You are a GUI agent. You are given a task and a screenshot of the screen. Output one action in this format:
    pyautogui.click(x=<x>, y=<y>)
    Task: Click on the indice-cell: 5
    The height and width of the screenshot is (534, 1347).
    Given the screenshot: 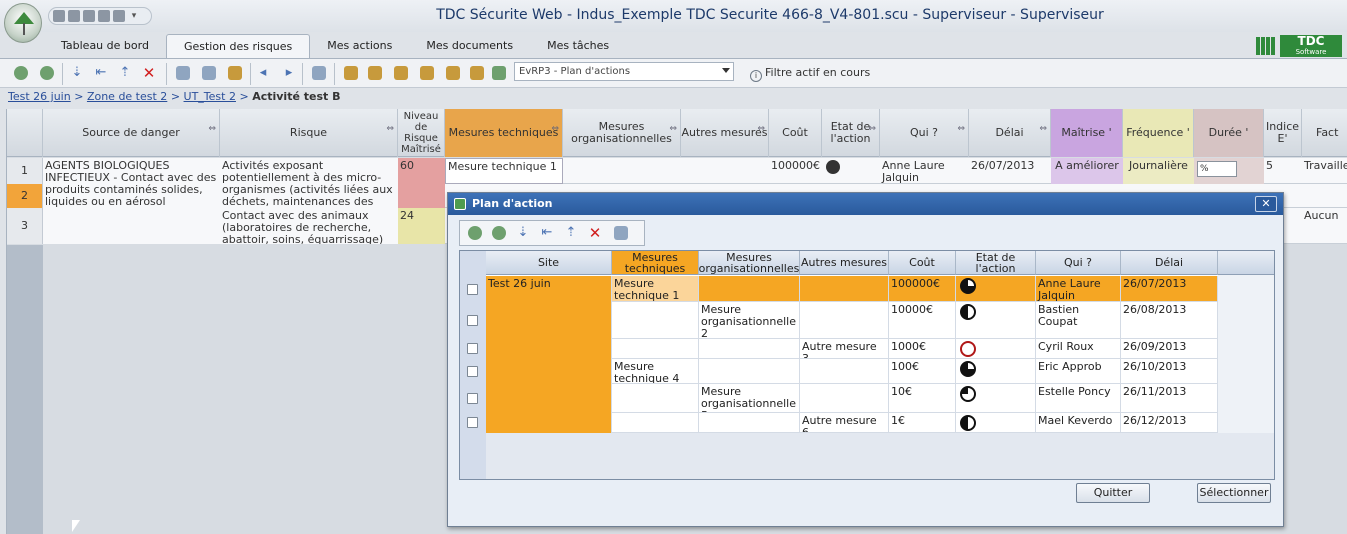 What is the action you would take?
    pyautogui.click(x=1283, y=171)
    